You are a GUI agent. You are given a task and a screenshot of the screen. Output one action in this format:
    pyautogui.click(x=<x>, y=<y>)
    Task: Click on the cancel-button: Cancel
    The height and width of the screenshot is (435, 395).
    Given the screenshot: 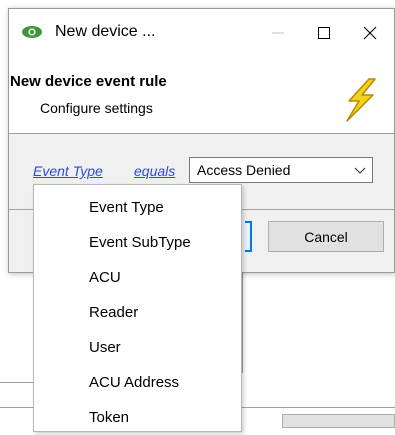 What is the action you would take?
    pyautogui.click(x=326, y=236)
    